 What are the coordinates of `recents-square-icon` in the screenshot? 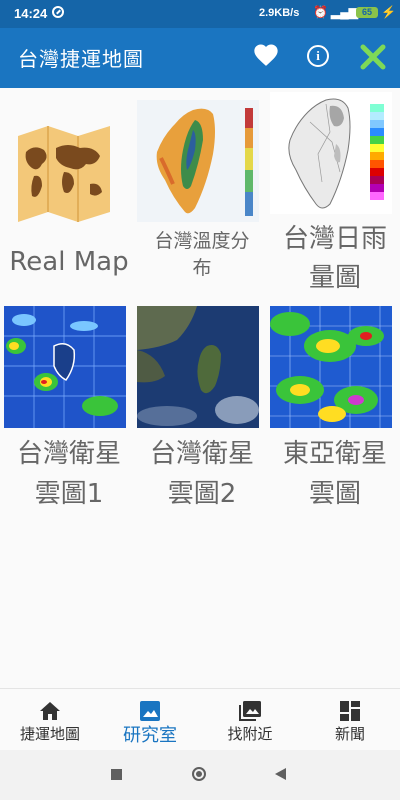 It's located at (116, 774).